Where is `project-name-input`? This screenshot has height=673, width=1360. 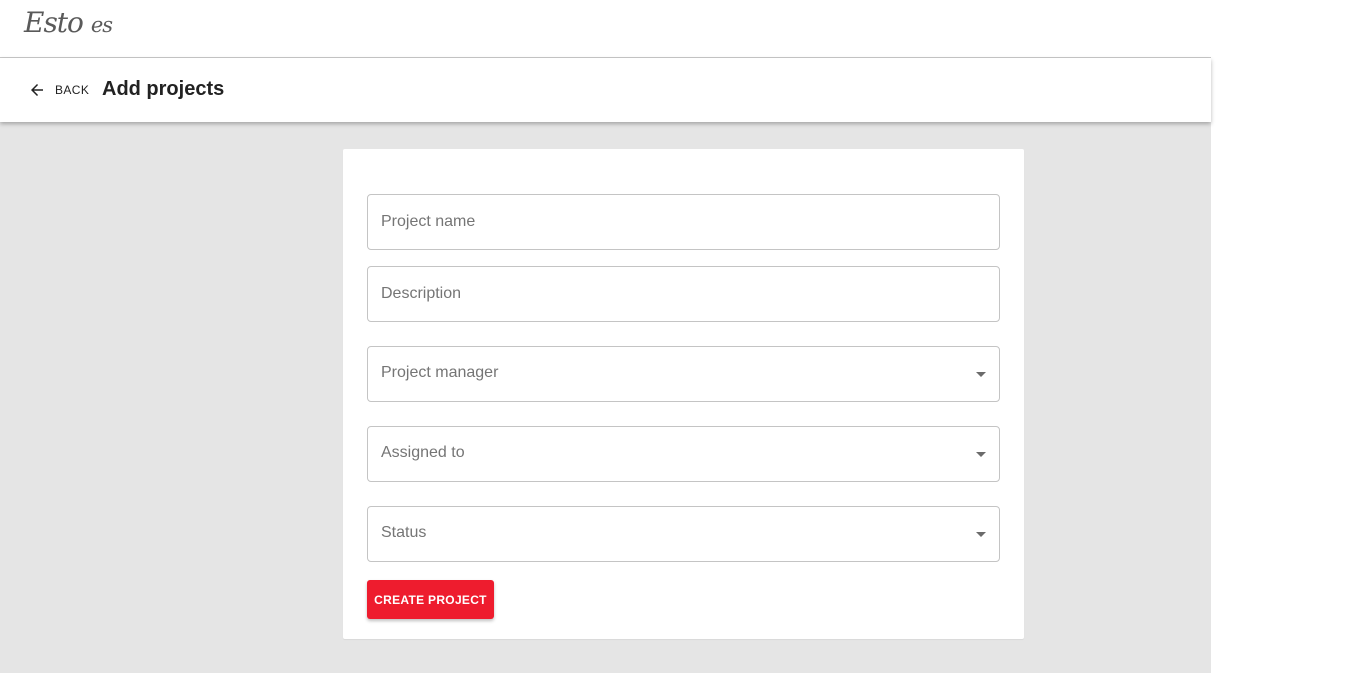 project-name-input is located at coordinates (683, 222).